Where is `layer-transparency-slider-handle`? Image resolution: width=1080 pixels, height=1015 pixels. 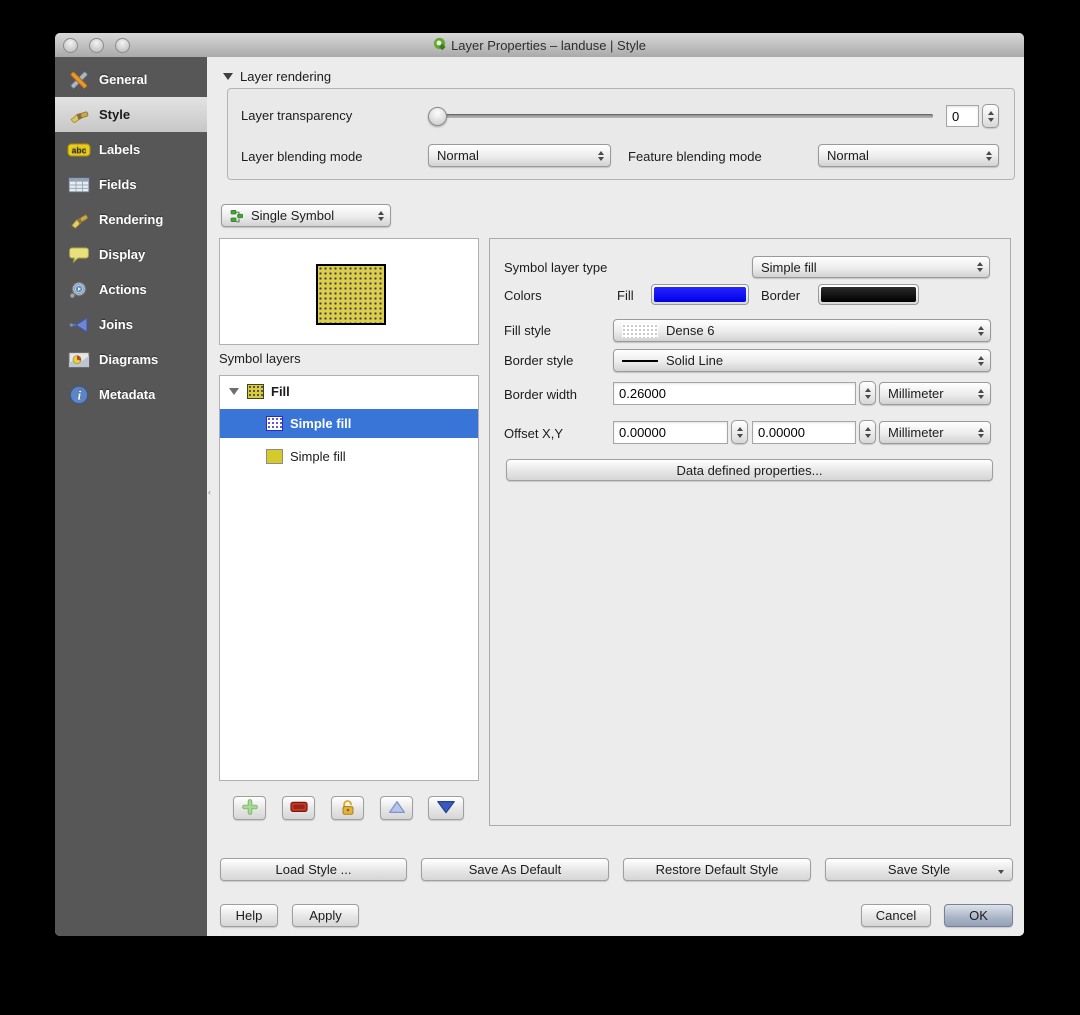 layer-transparency-slider-handle is located at coordinates (437, 116).